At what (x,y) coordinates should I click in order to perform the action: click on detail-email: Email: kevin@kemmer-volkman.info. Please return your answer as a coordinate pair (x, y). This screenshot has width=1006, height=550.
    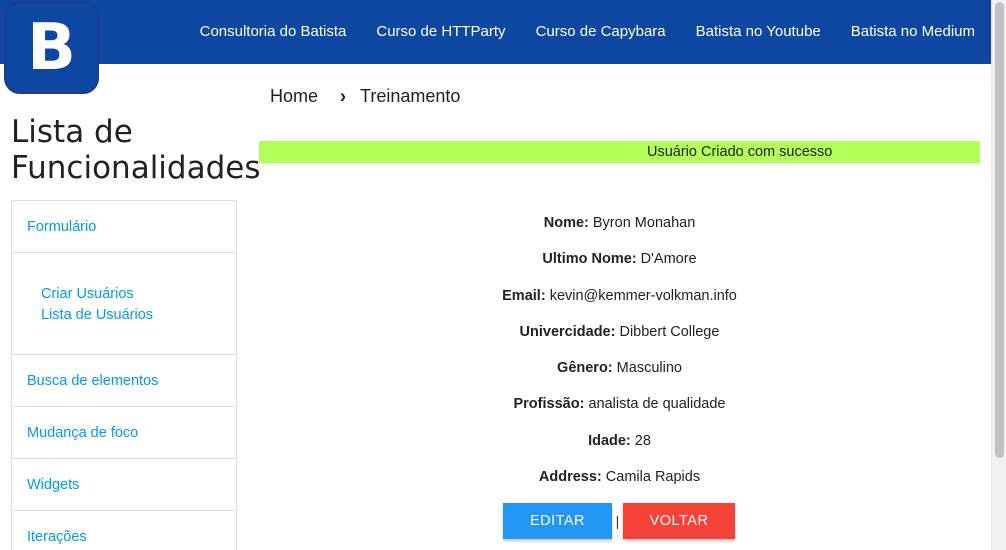
    Looking at the image, I should click on (619, 296).